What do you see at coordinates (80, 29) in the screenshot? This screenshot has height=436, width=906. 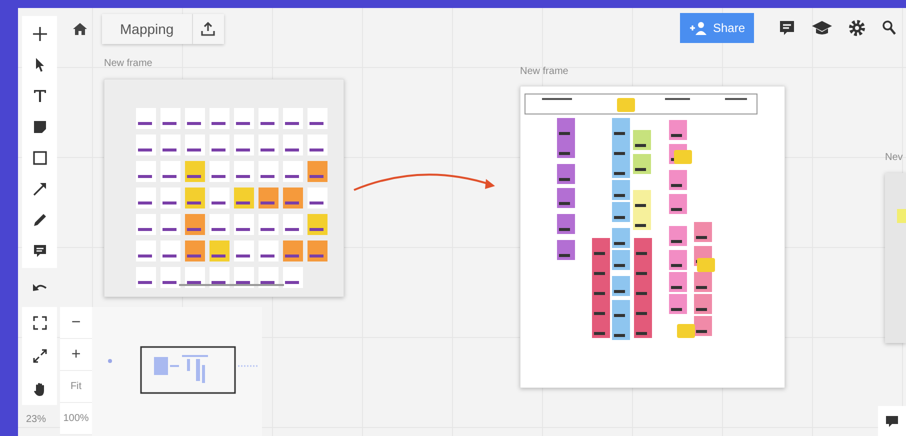 I see `home-icon` at bounding box center [80, 29].